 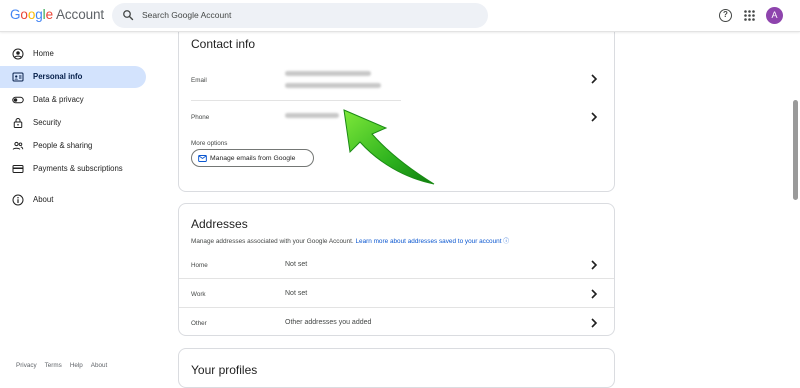 I want to click on address-row-work: Work Not set, so click(x=396, y=293).